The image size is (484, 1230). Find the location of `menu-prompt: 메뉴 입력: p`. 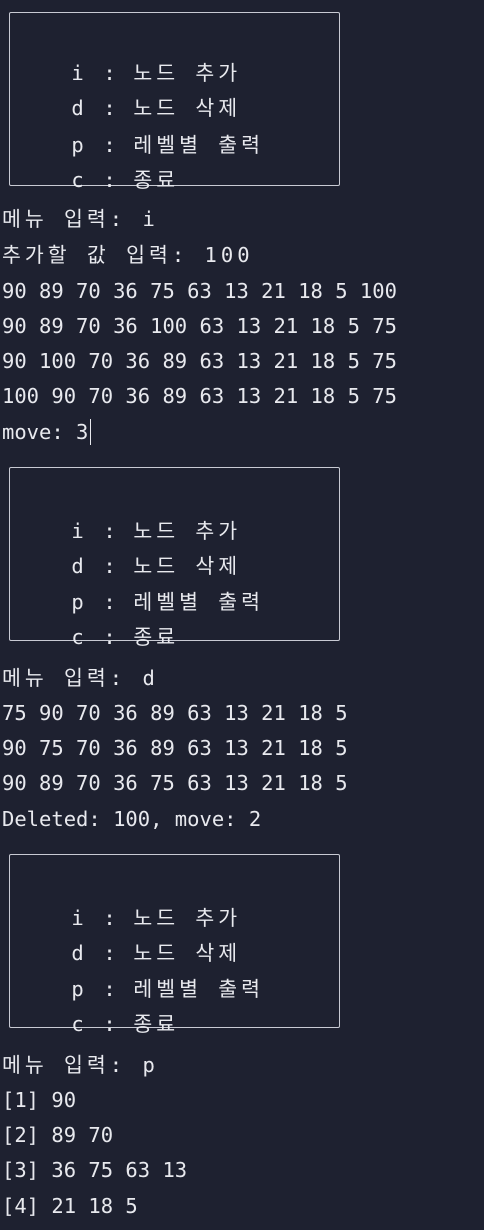

menu-prompt: 메뉴 입력: p is located at coordinates (80, 1065).